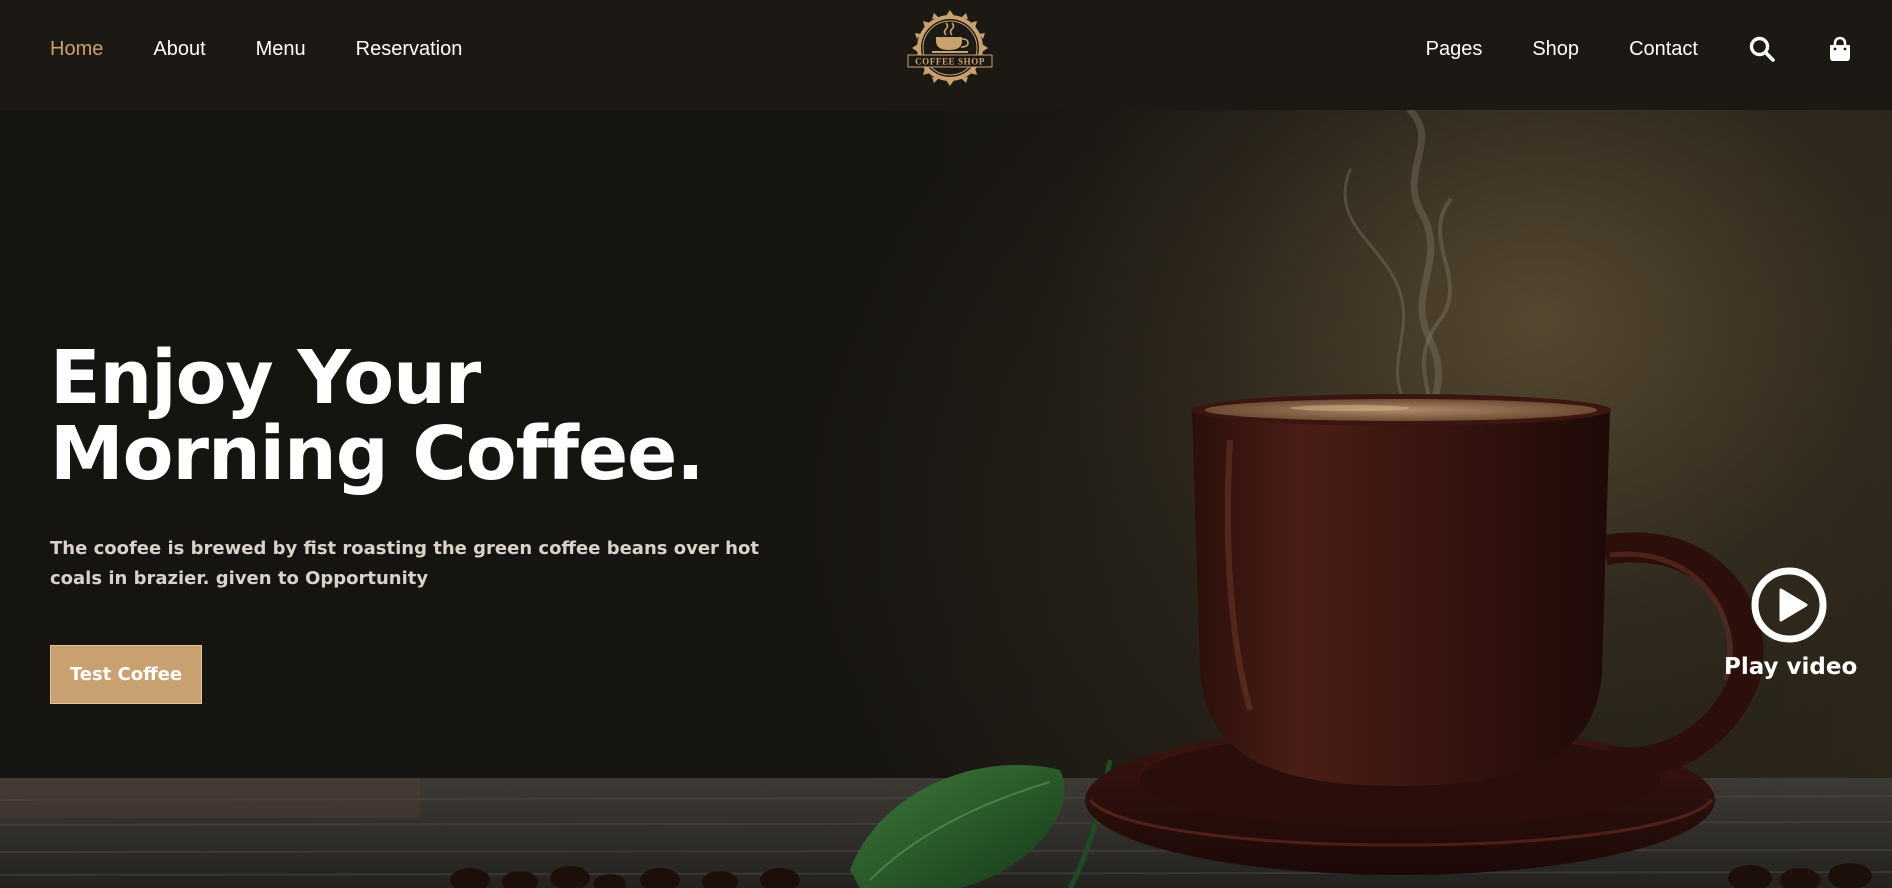 The height and width of the screenshot is (888, 1892). Describe the element at coordinates (1454, 49) in the screenshot. I see `nav-link-pages: Pages` at that location.